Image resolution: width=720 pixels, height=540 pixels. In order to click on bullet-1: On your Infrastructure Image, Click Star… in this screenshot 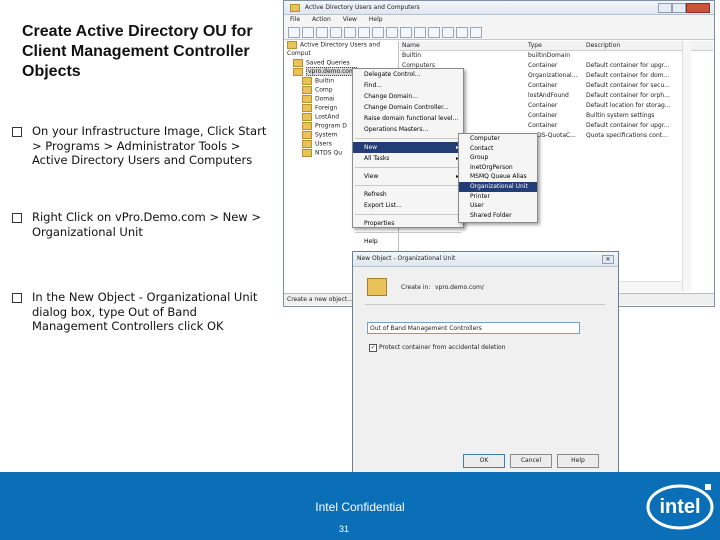, I will do `click(143, 146)`.